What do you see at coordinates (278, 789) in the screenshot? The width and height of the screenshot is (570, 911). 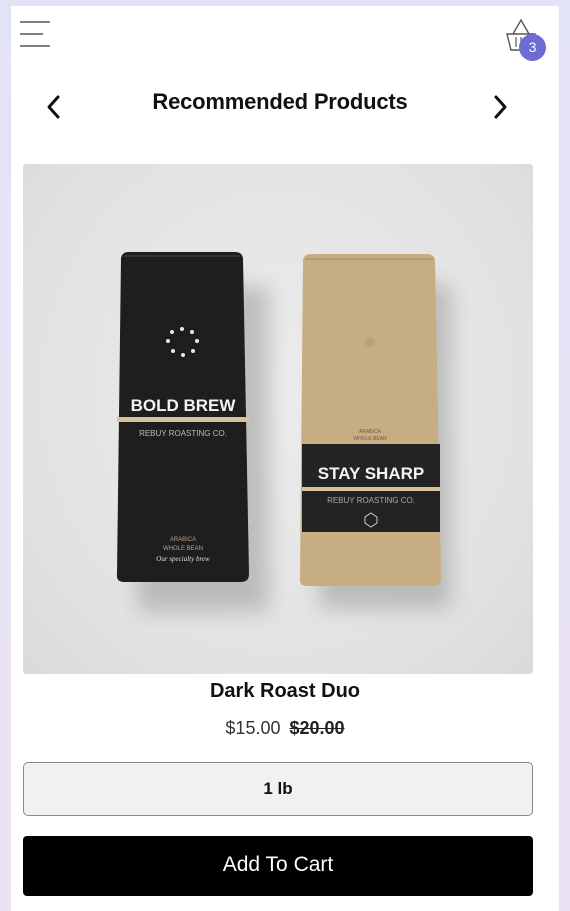 I see `size-select: 1 lb` at bounding box center [278, 789].